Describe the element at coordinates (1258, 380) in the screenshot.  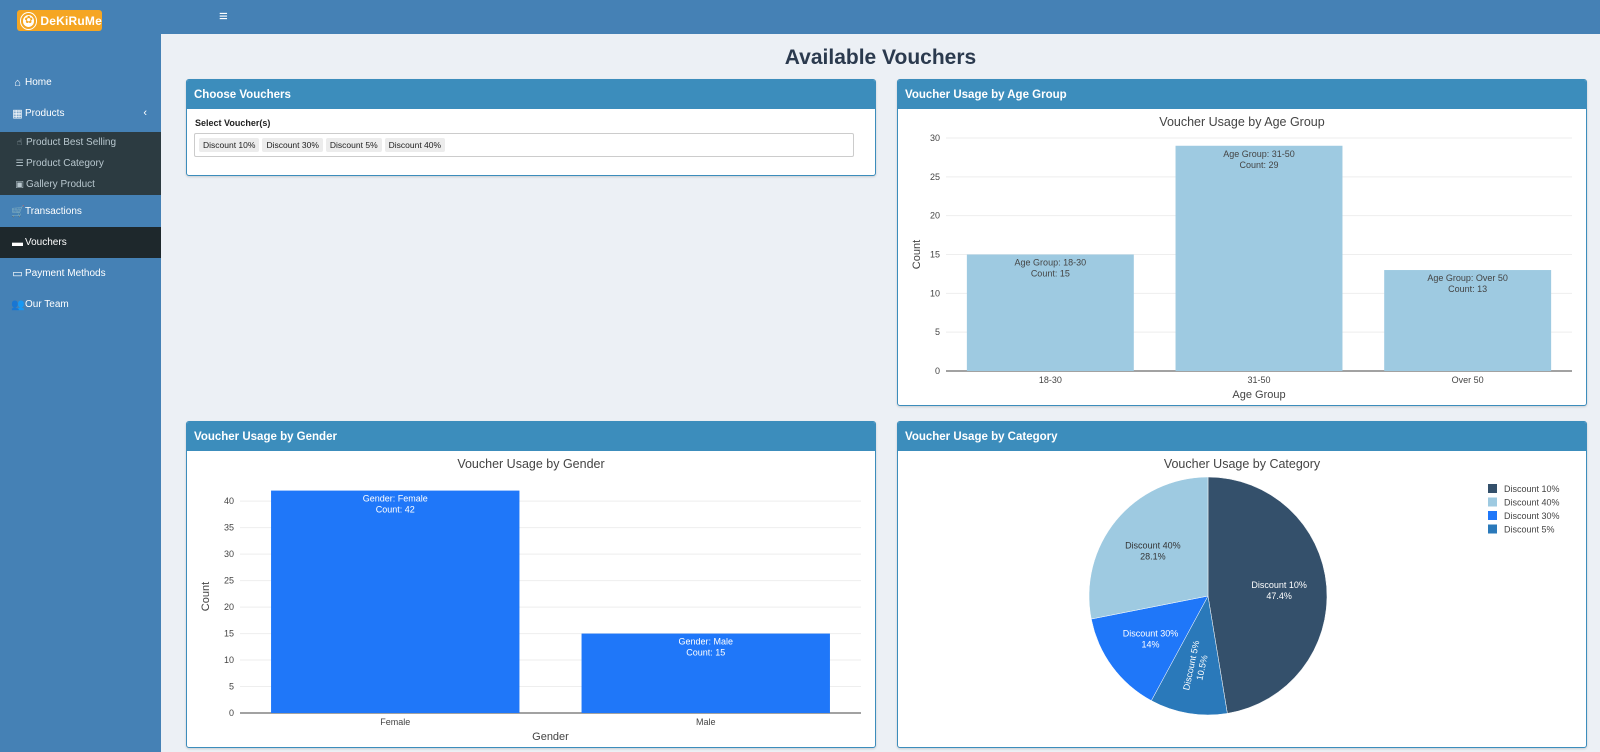
I see `x-tick-label: 31-50` at that location.